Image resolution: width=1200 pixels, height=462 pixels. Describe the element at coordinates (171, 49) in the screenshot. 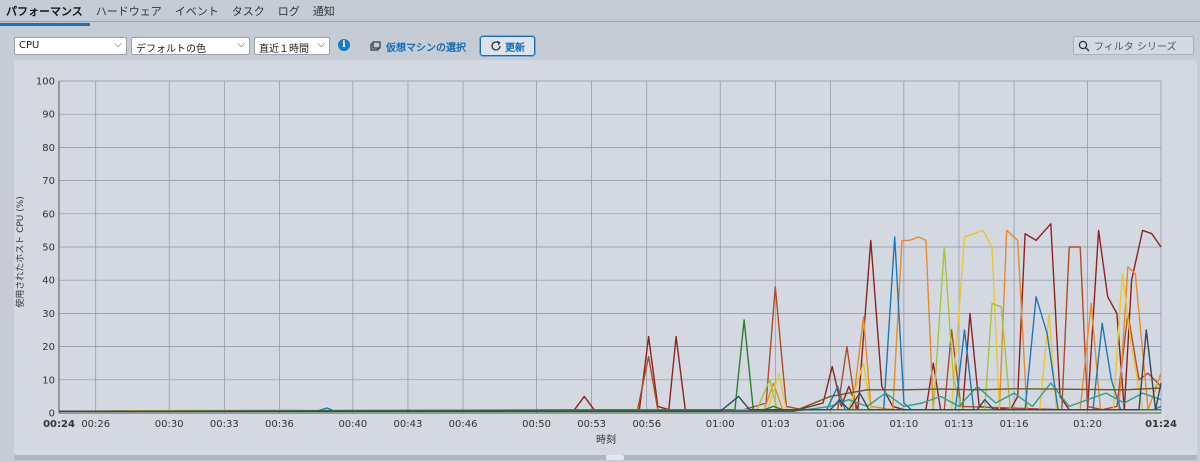

I see `color-select-value: デフォルトの色` at that location.